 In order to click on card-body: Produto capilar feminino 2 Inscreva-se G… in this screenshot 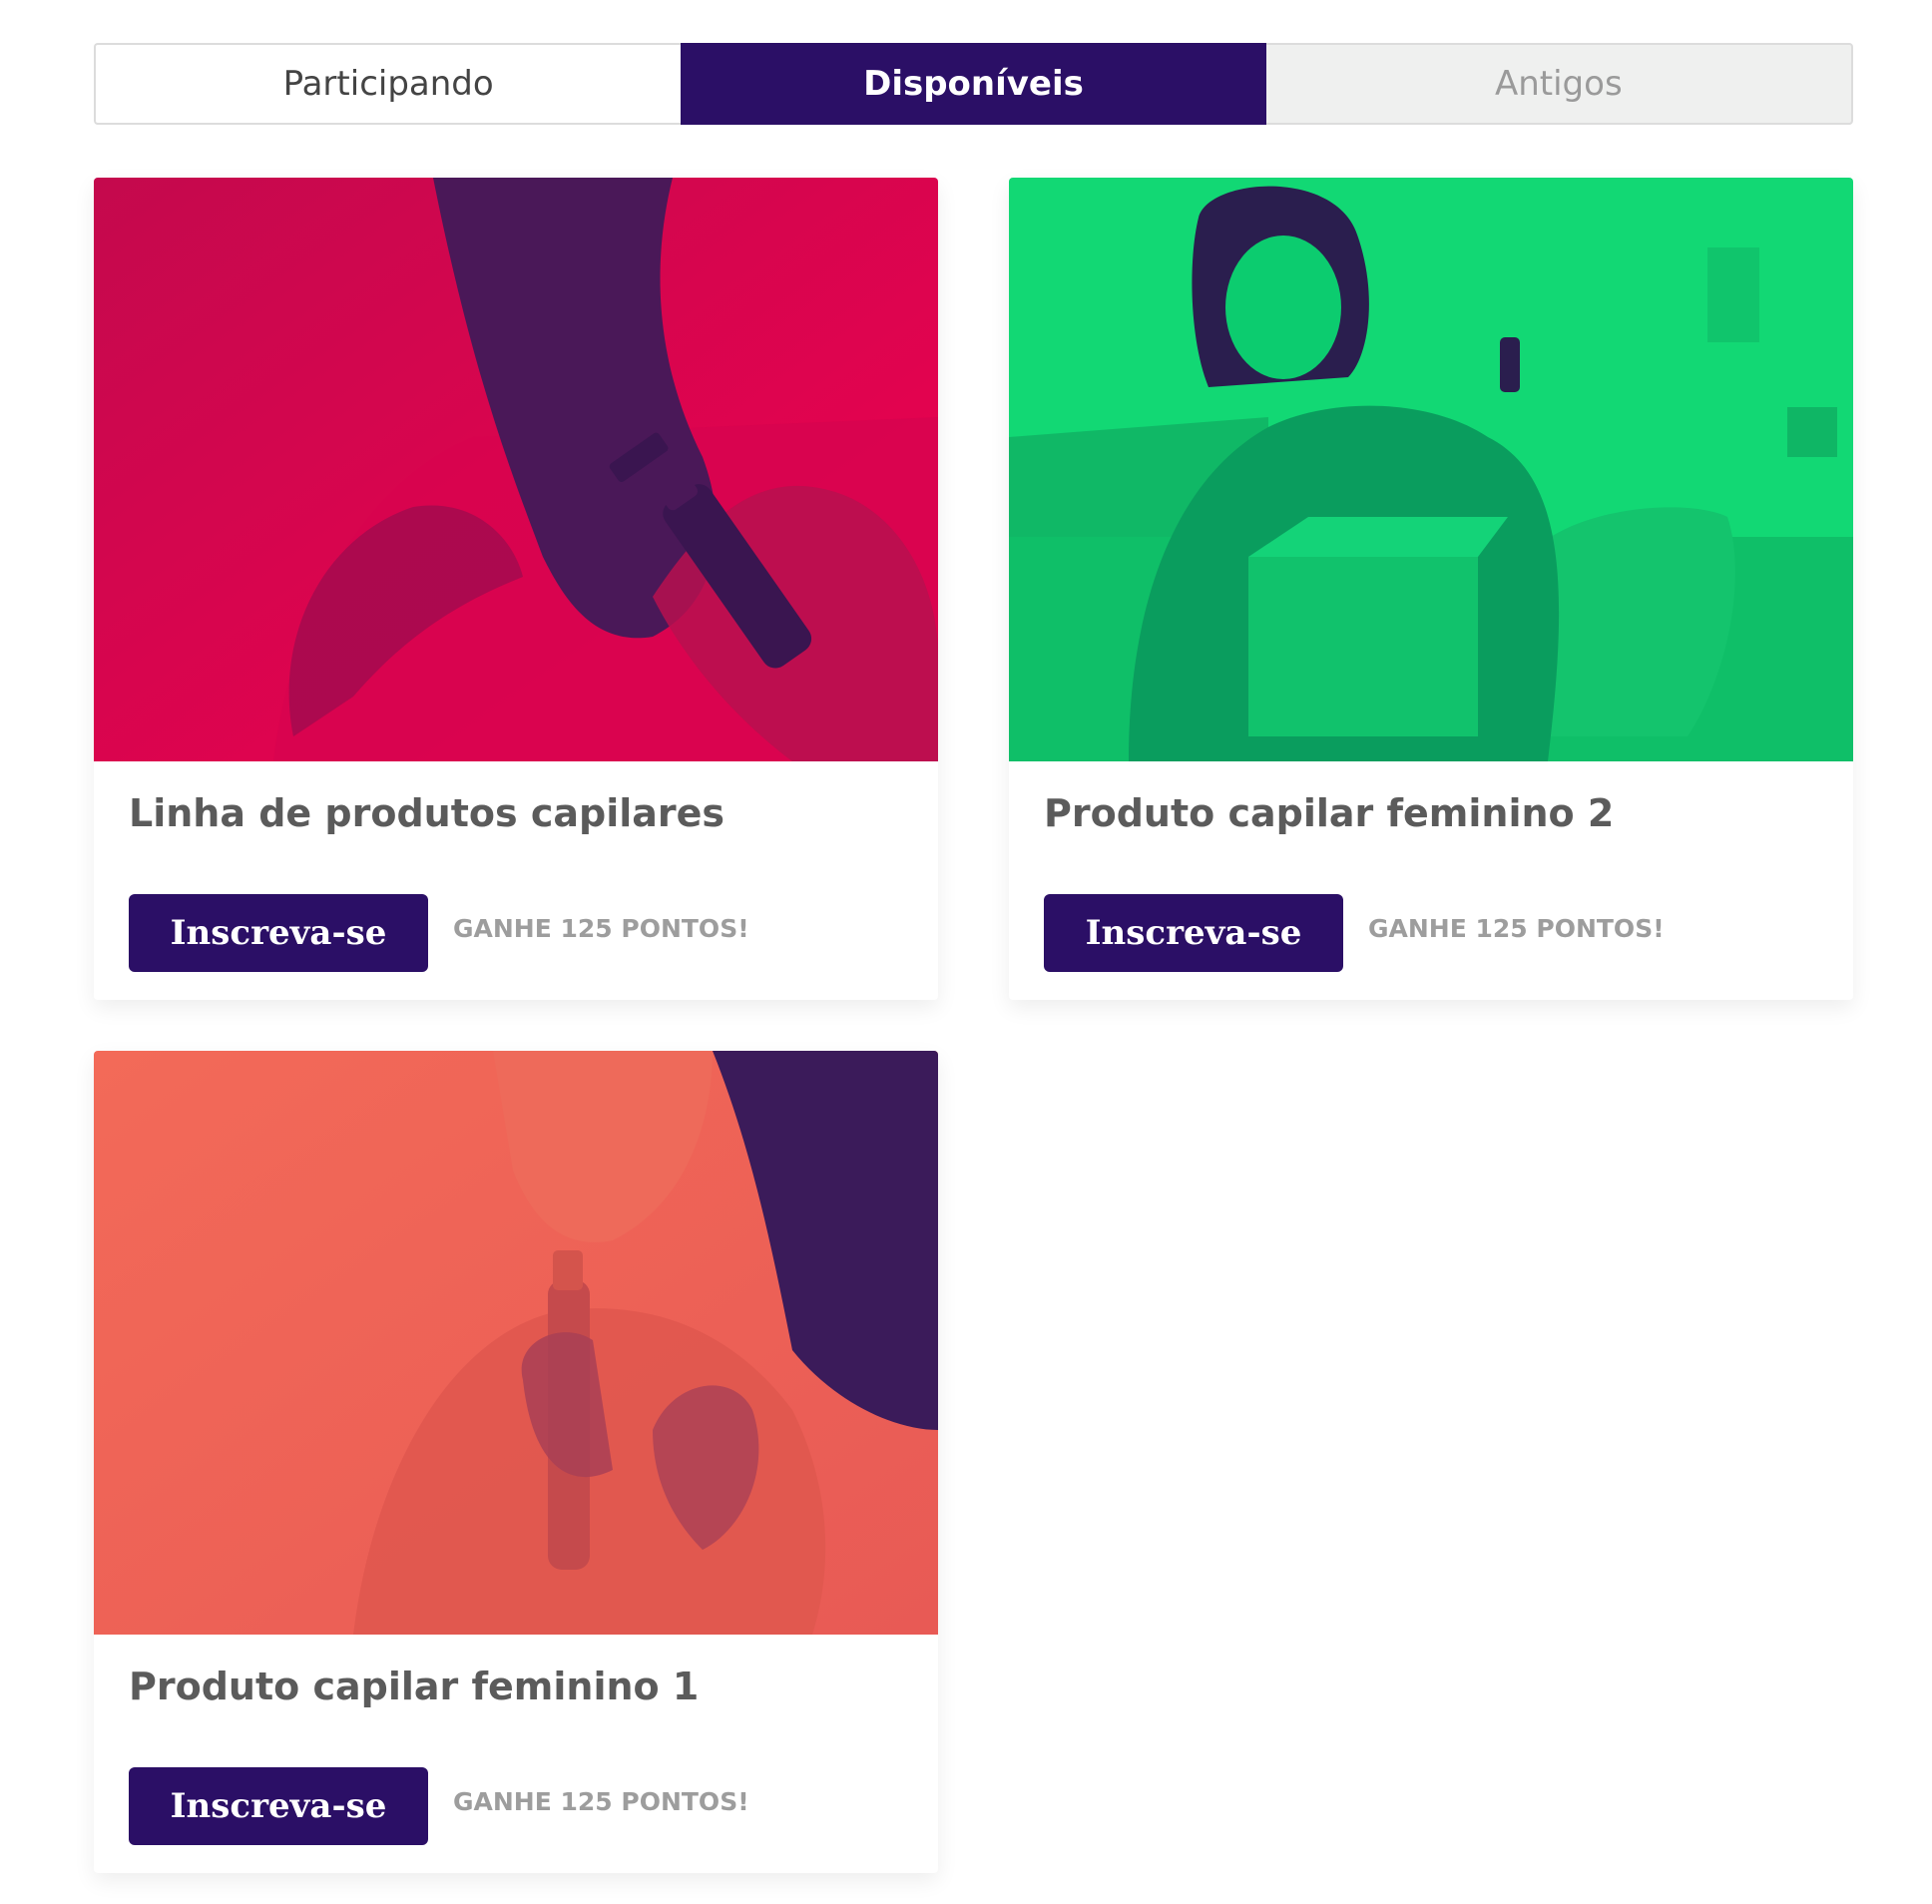, I will do `click(1431, 880)`.